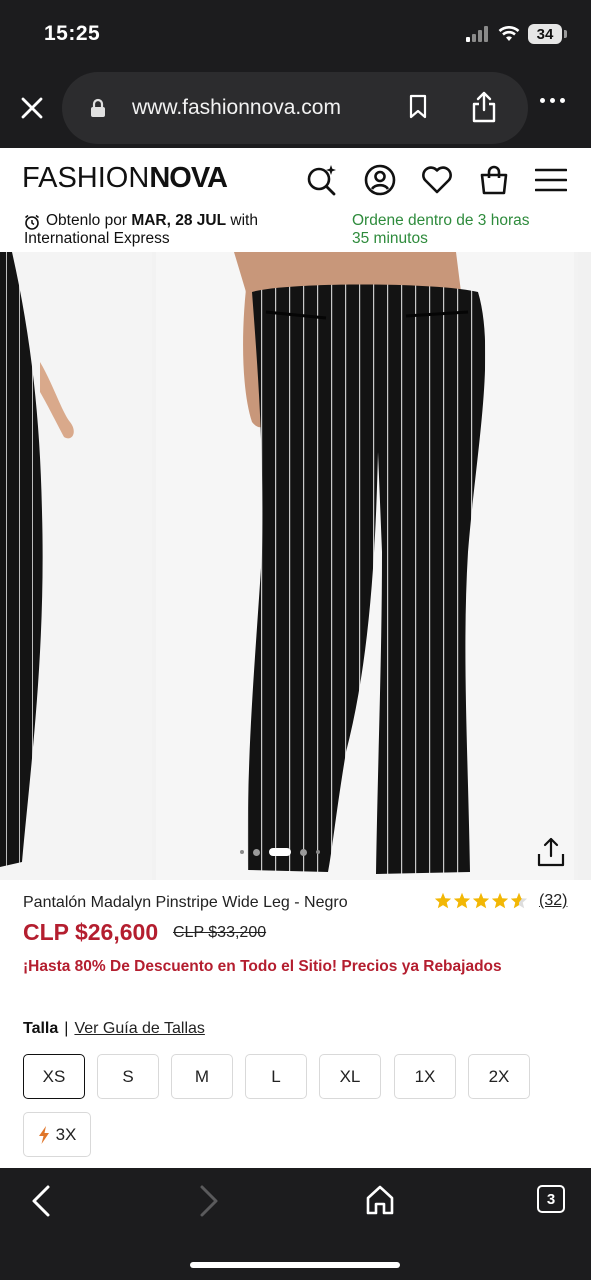 Image resolution: width=591 pixels, height=1280 pixels. Describe the element at coordinates (553, 901) in the screenshot. I see `review-count-link: (32)` at that location.